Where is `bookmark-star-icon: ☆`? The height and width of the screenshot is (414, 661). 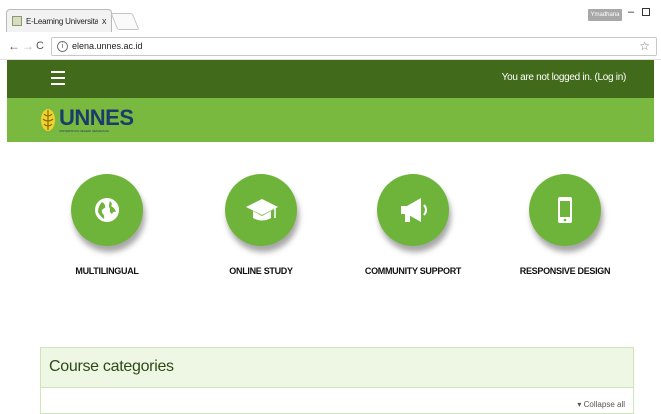
bookmark-star-icon: ☆ is located at coordinates (644, 46).